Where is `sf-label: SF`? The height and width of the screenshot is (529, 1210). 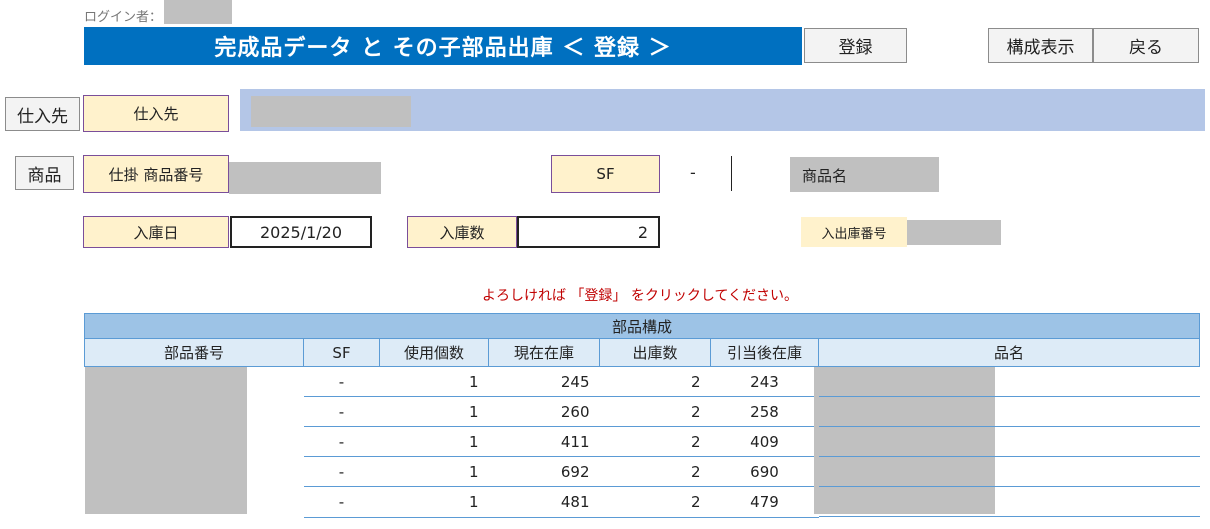 sf-label: SF is located at coordinates (605, 174).